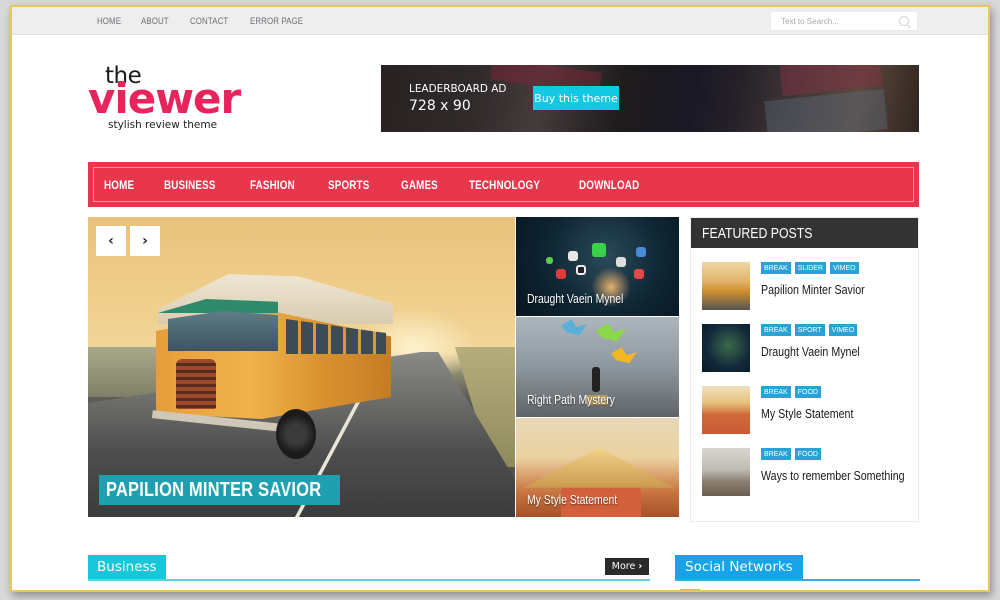 This screenshot has width=1000, height=600. What do you see at coordinates (271, 364) in the screenshot?
I see `slide-image-bus` at bounding box center [271, 364].